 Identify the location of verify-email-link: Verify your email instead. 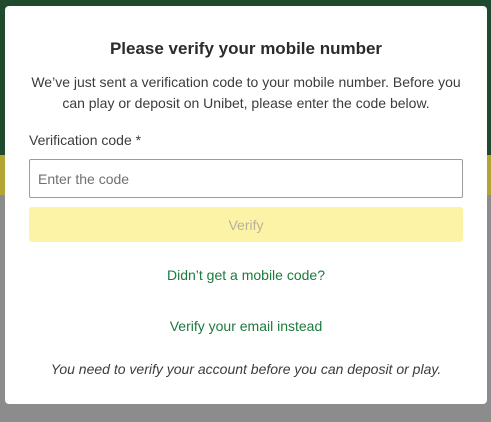
(246, 326).